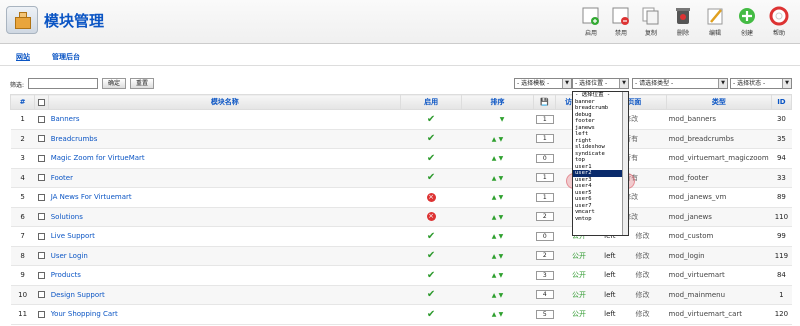  Describe the element at coordinates (224, 197) in the screenshot. I see `module-name-link: JA News For Virtuemart` at that location.